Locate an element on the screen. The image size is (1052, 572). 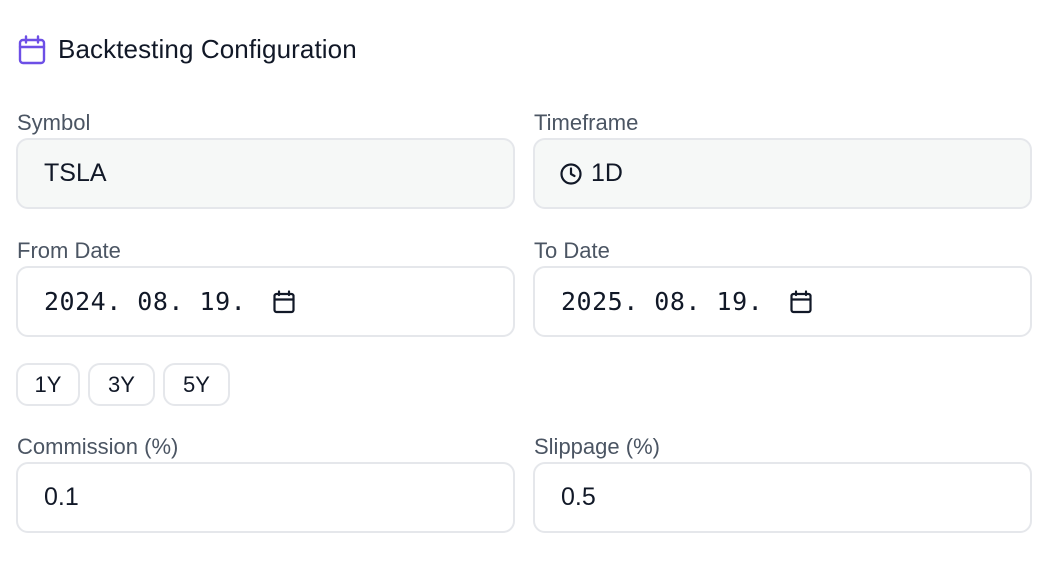
from-date-label: From Date is located at coordinates (69, 250).